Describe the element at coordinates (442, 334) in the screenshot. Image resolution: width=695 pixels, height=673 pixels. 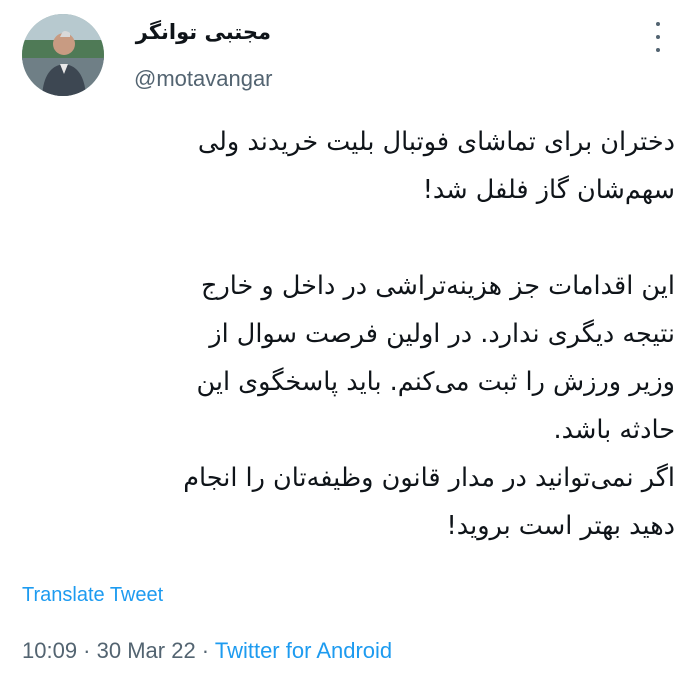
I see `tweet-line: نتیجه دیگری ندارد. در اولین فرصت سوال از` at that location.